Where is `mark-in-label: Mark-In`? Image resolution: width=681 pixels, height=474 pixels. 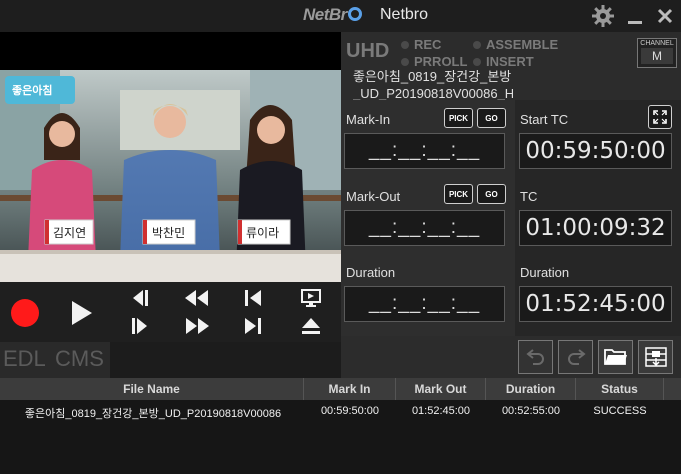
mark-in-label: Mark-In is located at coordinates (368, 119).